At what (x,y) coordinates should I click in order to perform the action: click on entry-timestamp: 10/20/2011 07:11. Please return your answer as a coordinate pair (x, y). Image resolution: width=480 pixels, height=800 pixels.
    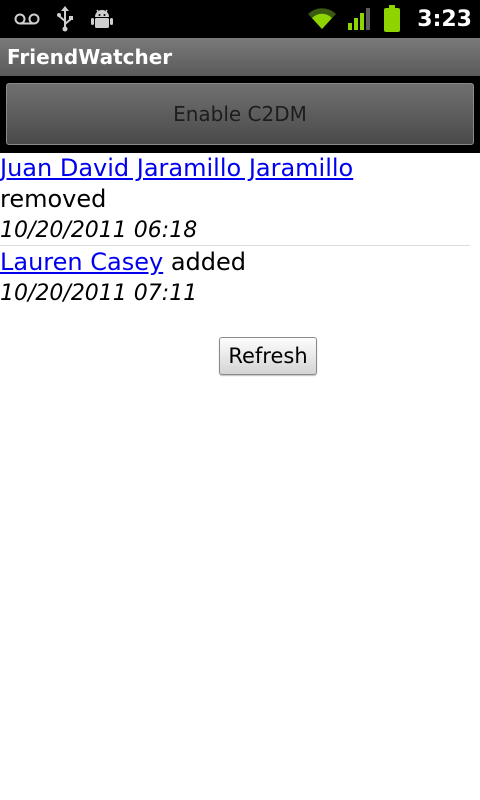
    Looking at the image, I should click on (99, 293).